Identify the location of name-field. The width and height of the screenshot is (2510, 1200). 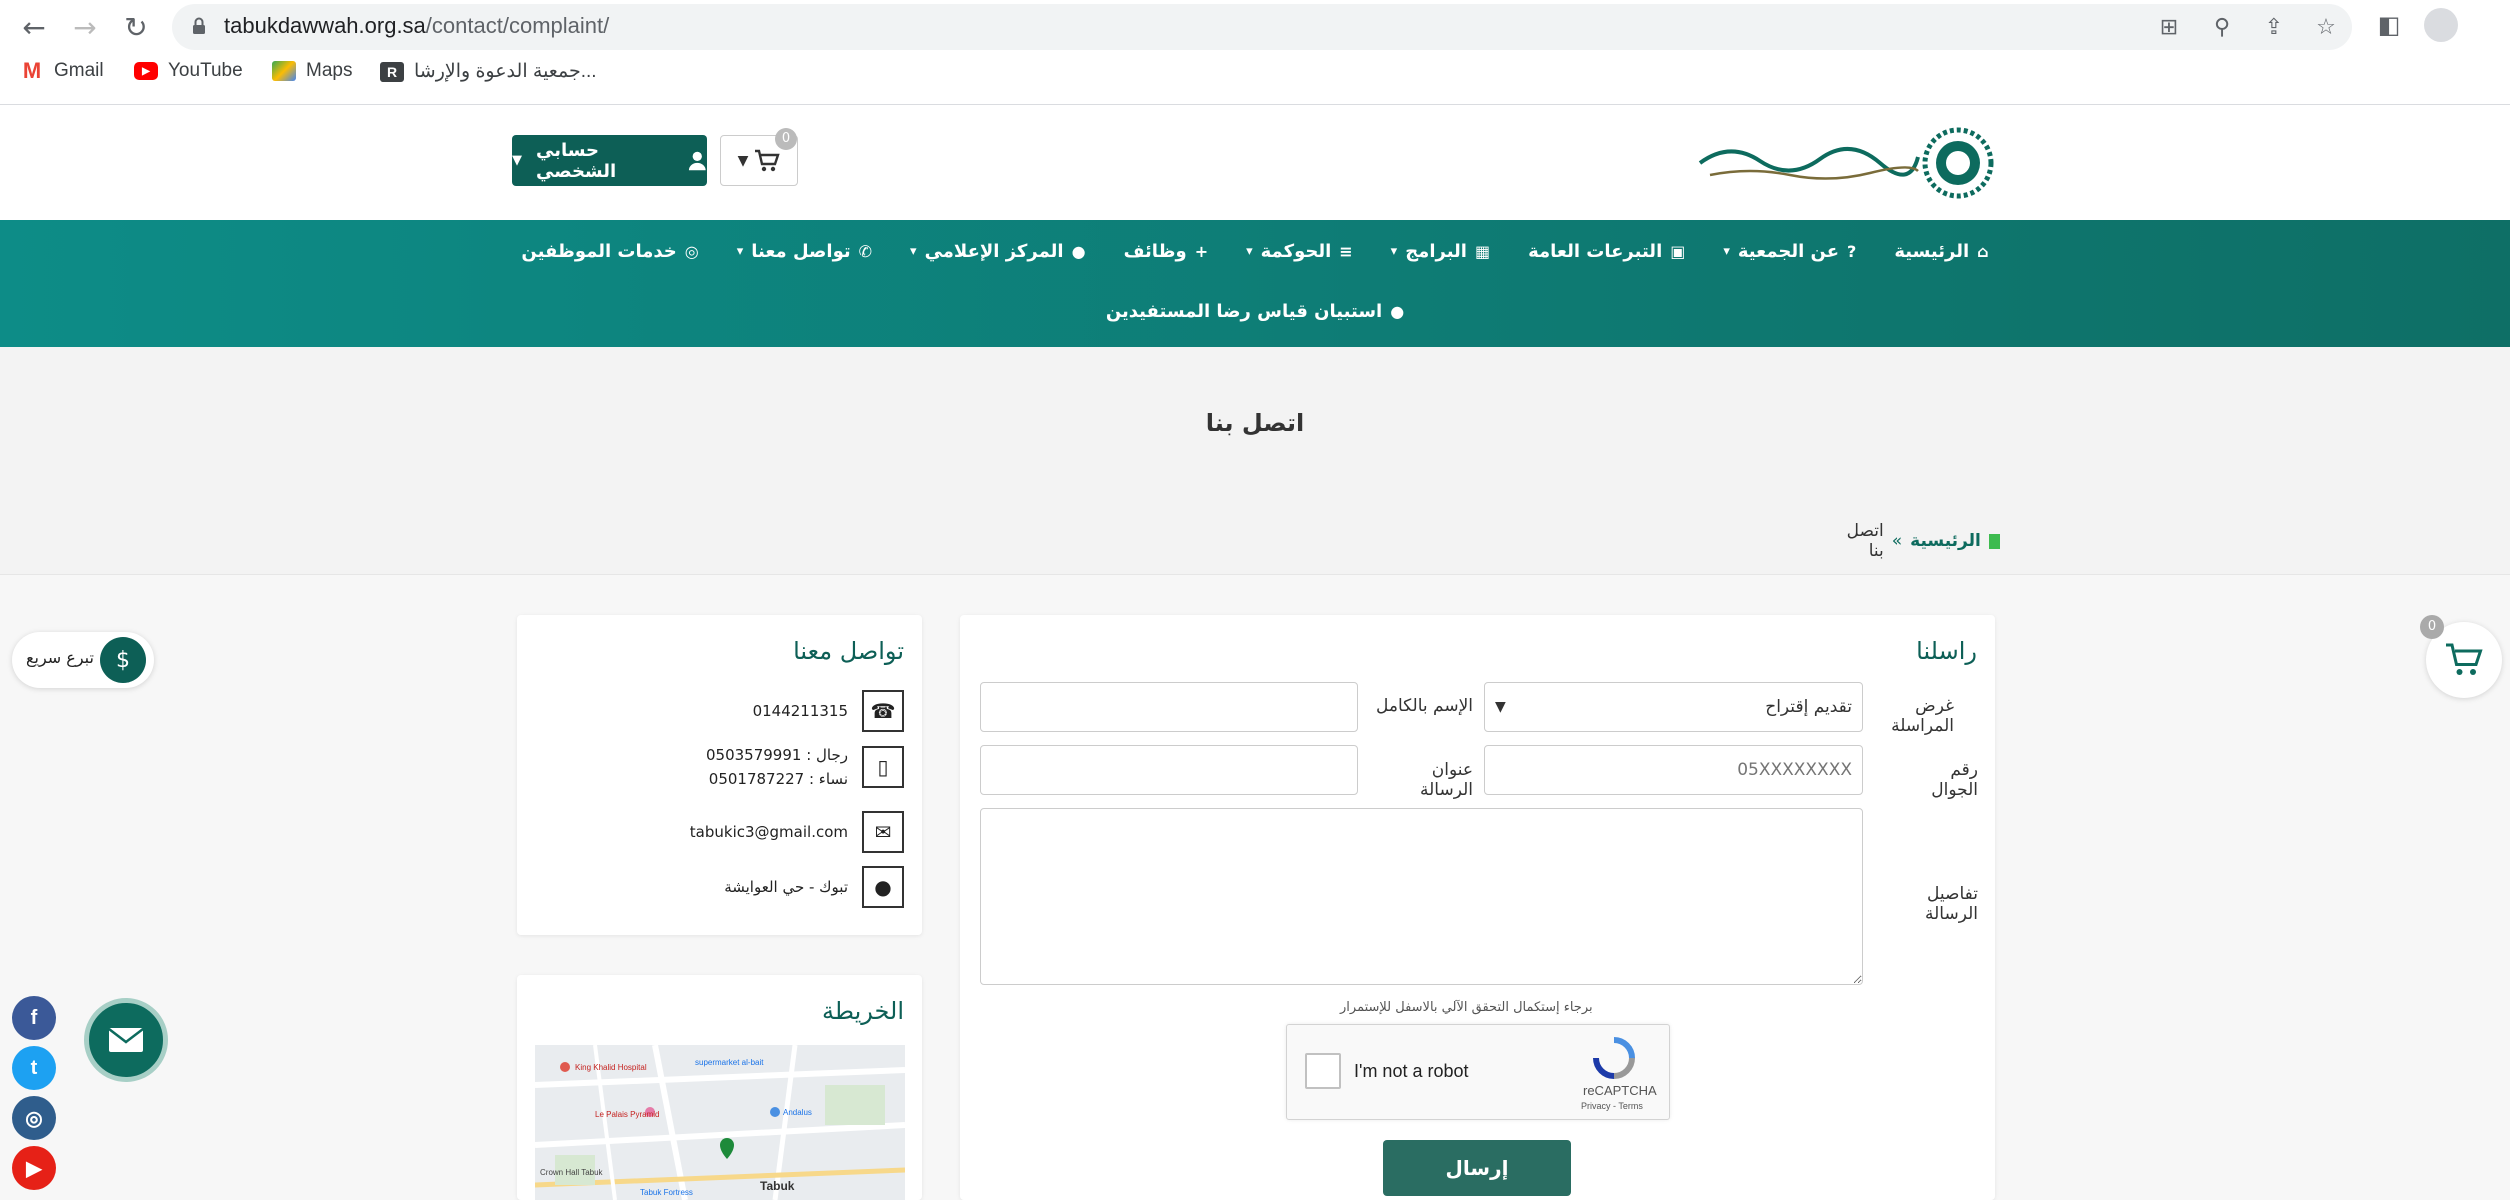
(1169, 707).